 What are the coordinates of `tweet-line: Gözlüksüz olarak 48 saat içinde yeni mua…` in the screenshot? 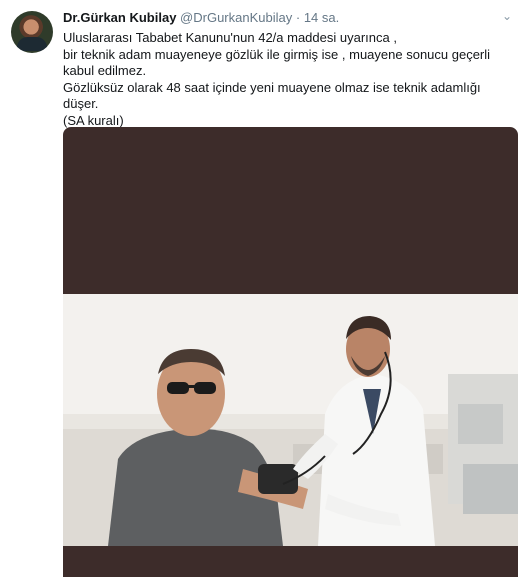 It's located at (272, 95).